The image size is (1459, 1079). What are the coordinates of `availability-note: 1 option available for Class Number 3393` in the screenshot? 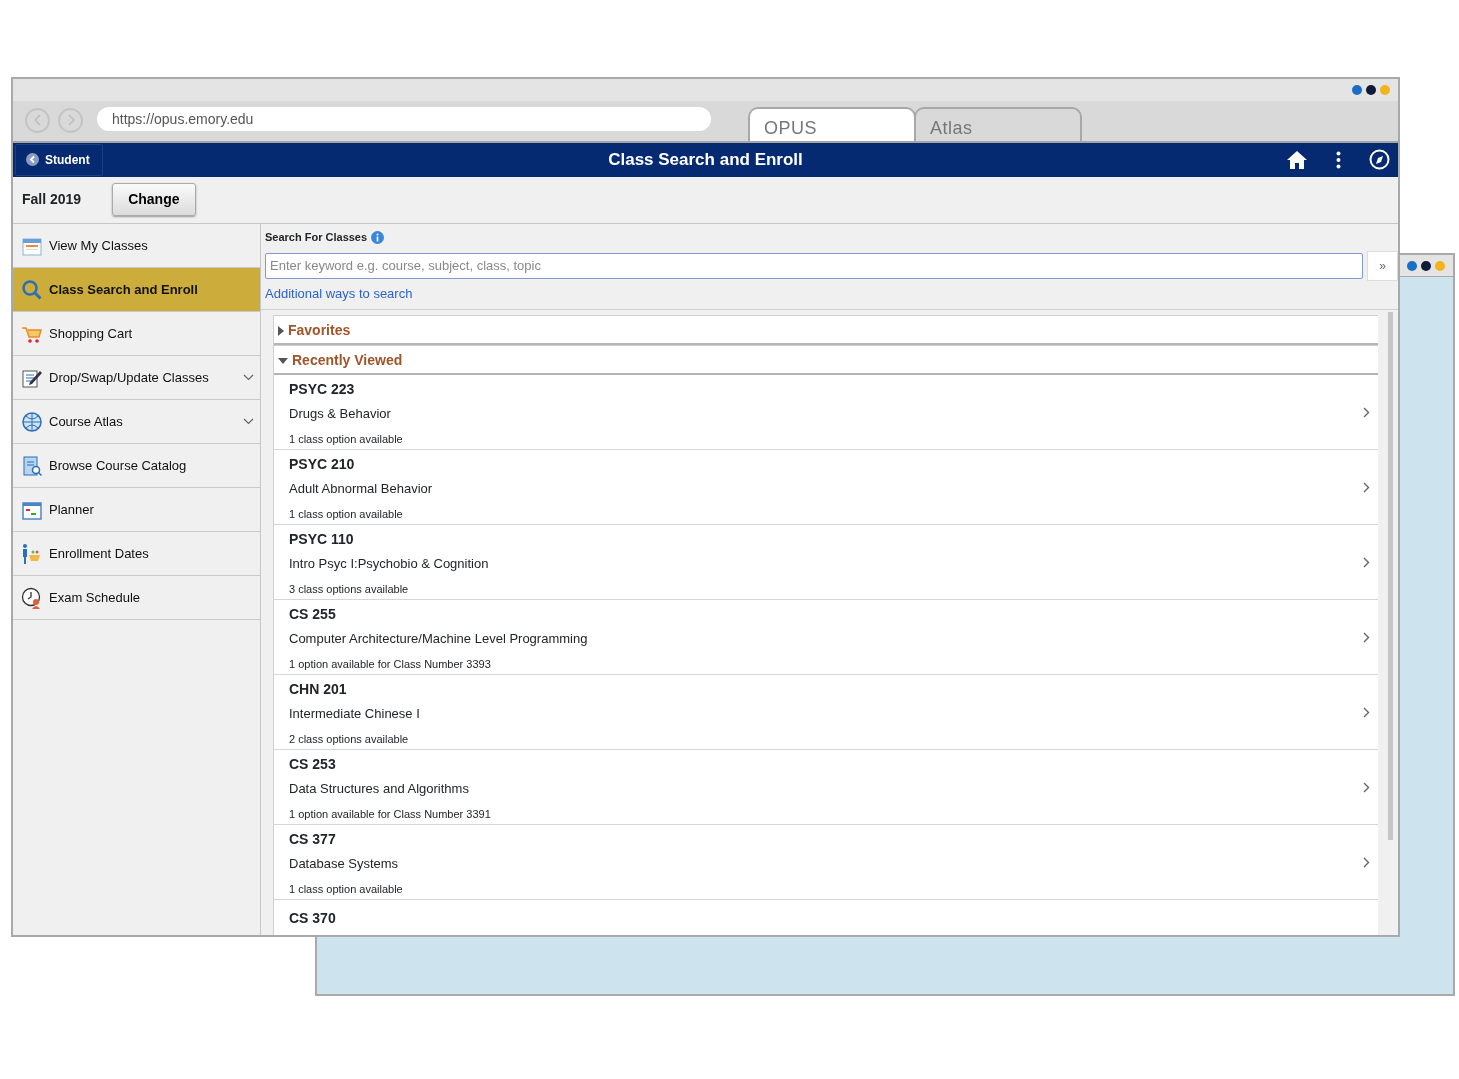 It's located at (390, 664).